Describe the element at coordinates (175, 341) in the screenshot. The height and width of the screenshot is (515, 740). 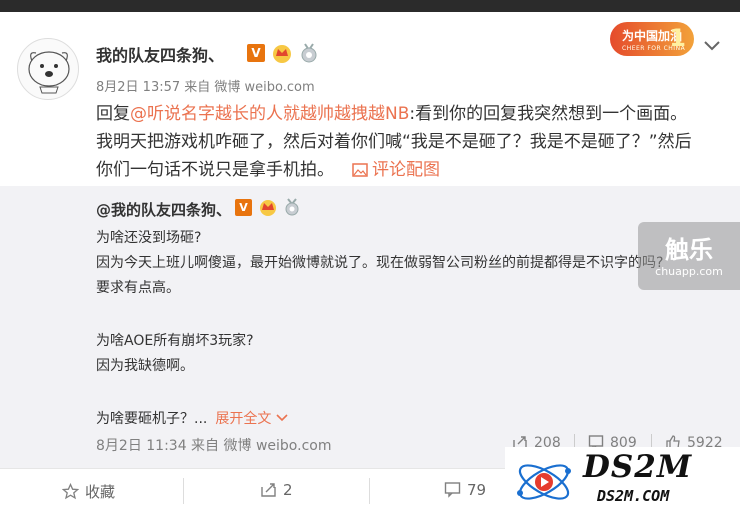
I see `repost-line: 为啥AOE所有崩坏3玩家?` at that location.